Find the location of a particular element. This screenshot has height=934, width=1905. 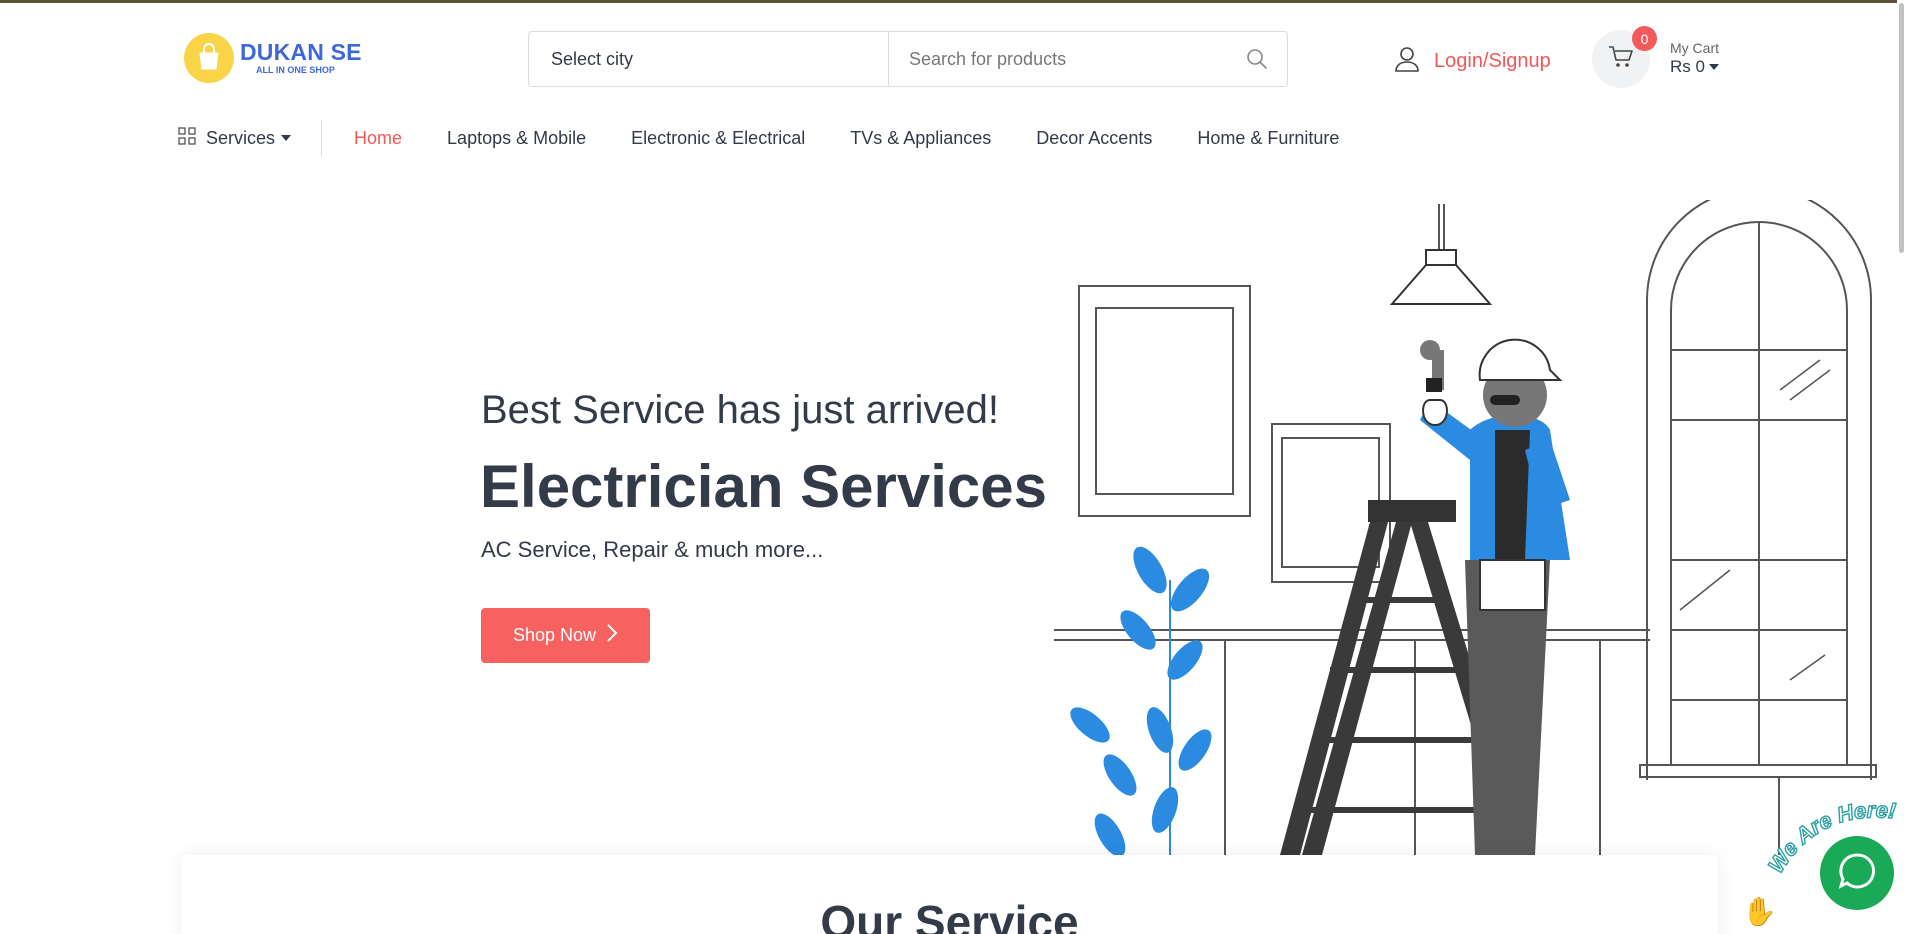

login-signup-label: Login/Signup is located at coordinates (1492, 61).